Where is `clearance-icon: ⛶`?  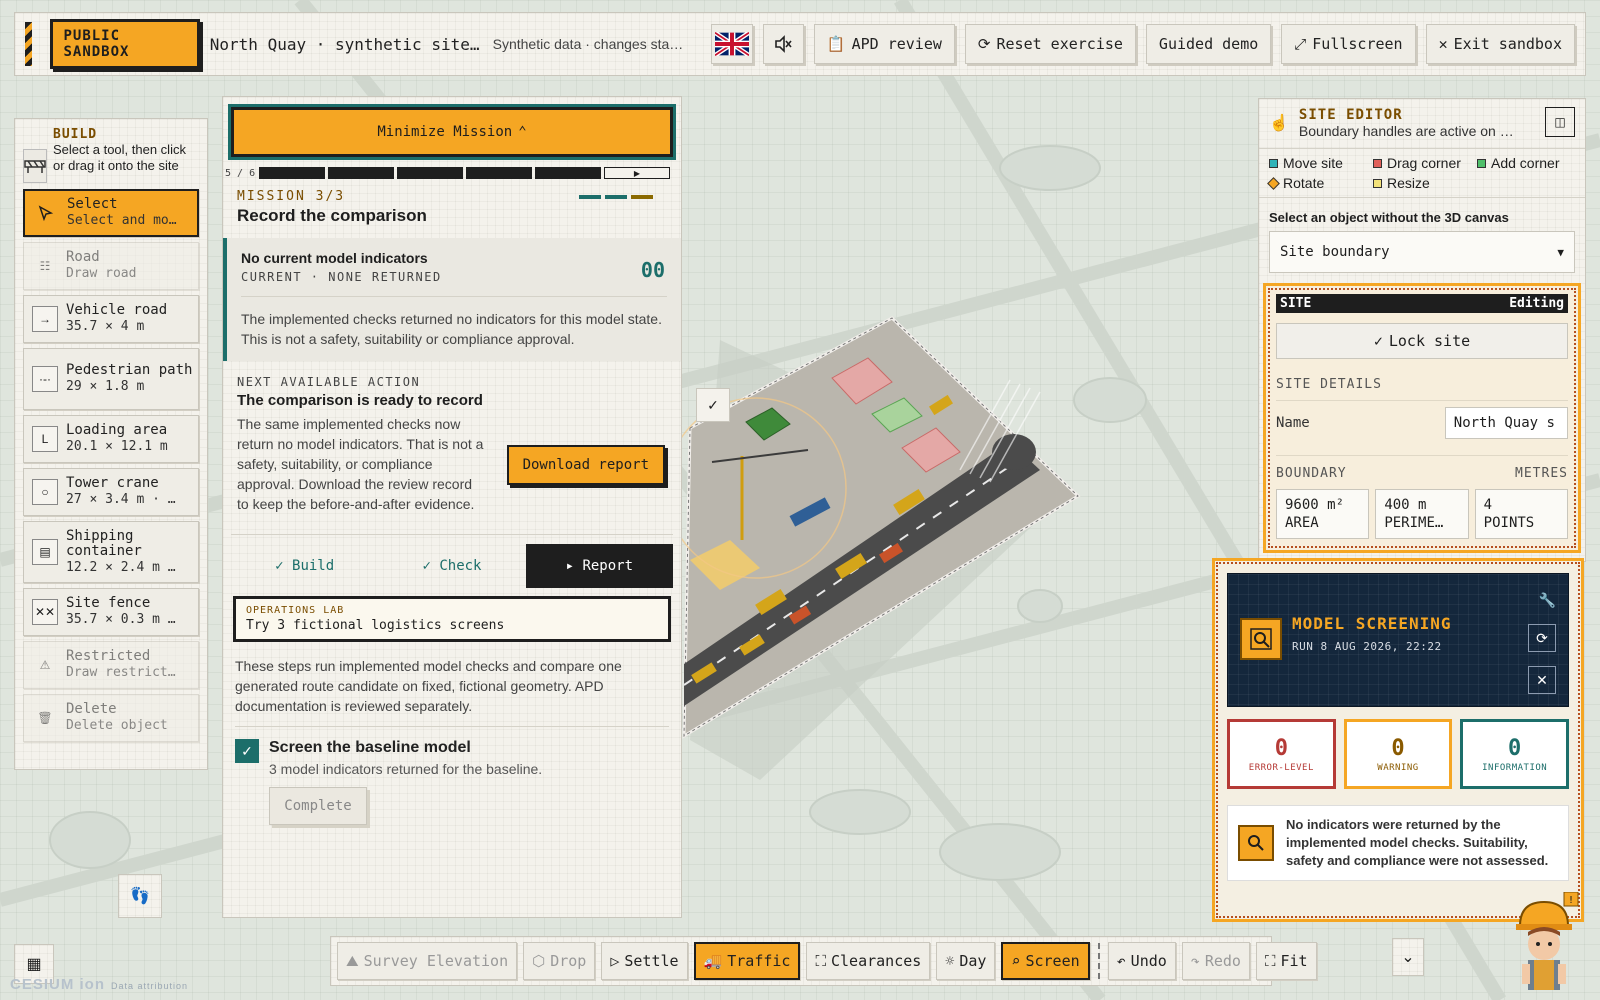
clearance-icon: ⛶ is located at coordinates (820, 961).